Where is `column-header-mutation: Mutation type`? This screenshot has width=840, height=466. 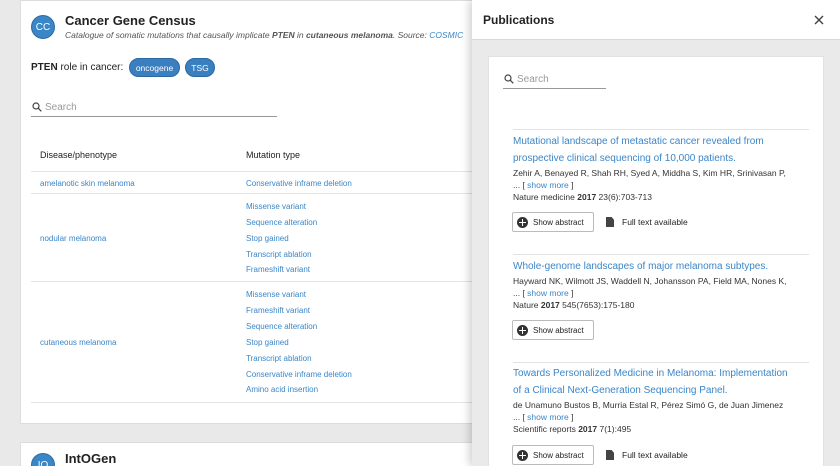 column-header-mutation: Mutation type is located at coordinates (273, 155).